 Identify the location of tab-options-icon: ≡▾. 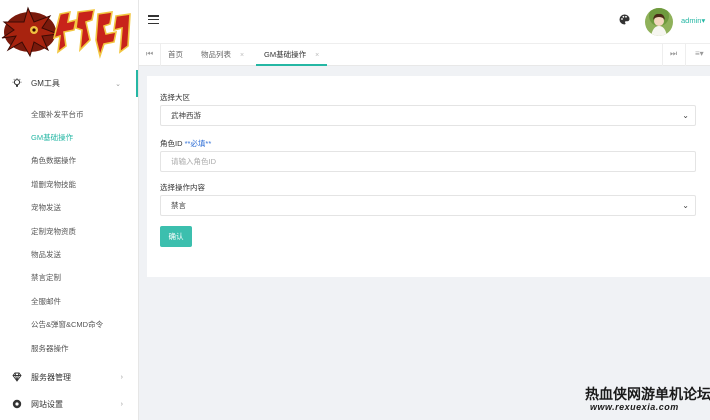
(699, 53).